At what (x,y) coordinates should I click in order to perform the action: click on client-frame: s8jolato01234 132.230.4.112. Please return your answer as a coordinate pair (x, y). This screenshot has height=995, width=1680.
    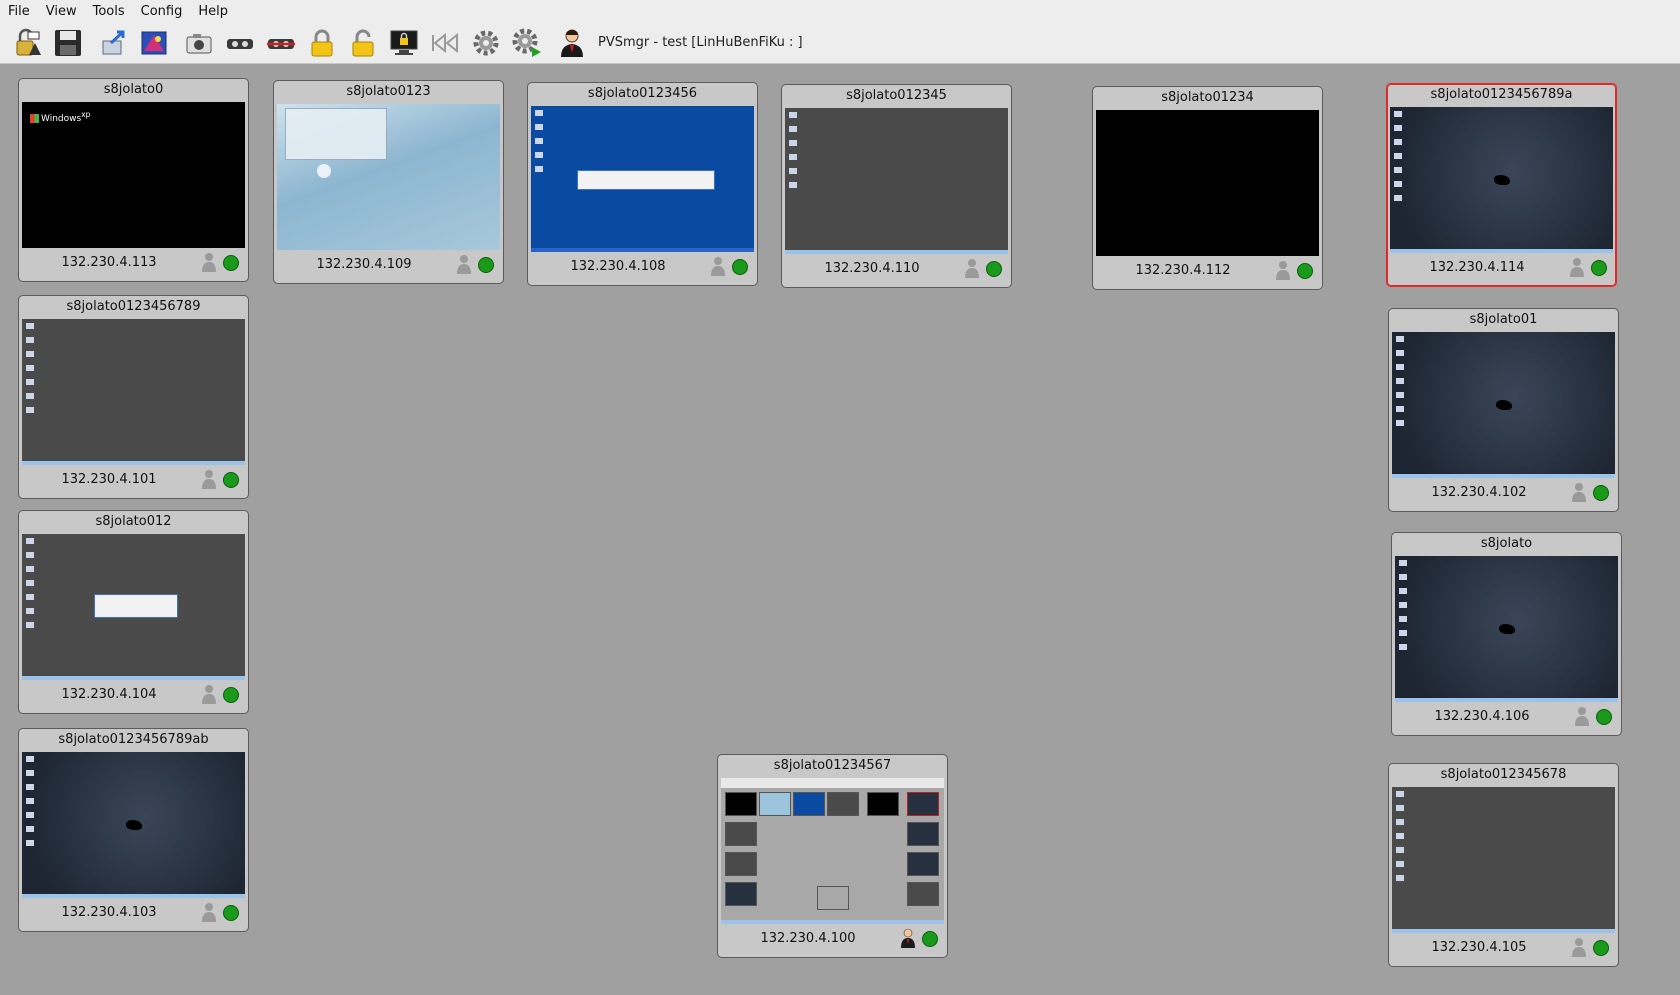
    Looking at the image, I should click on (1207, 188).